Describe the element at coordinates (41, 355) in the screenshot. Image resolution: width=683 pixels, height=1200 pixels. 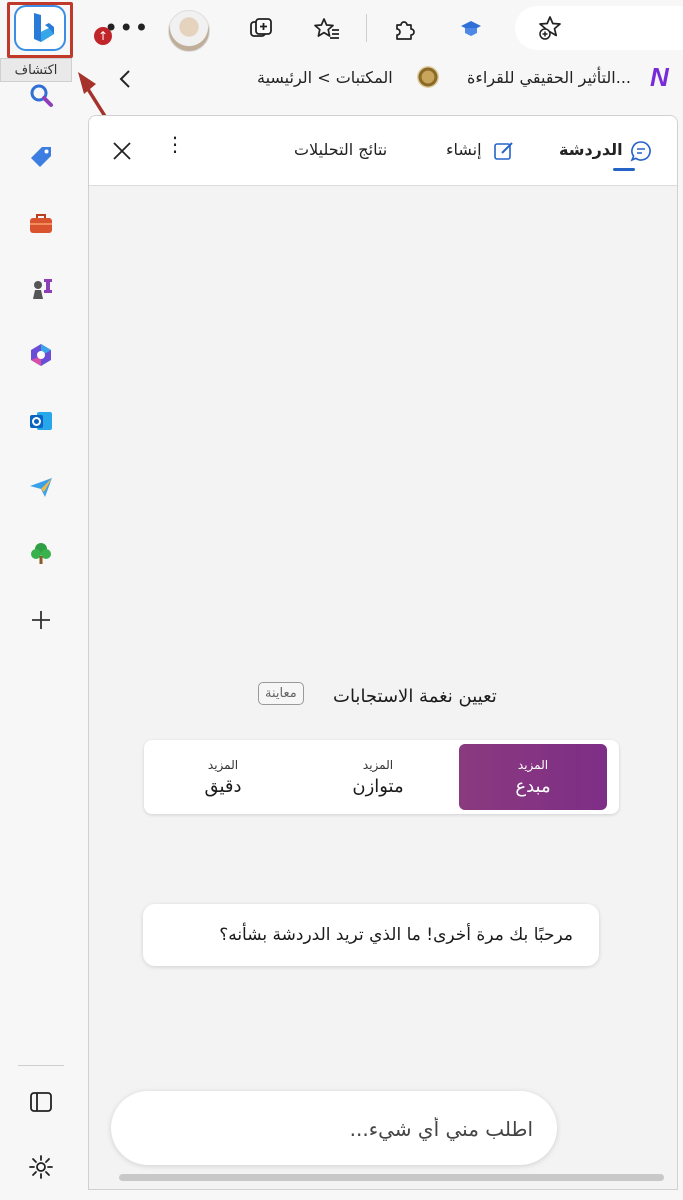
I see `microsoft365-icon` at that location.